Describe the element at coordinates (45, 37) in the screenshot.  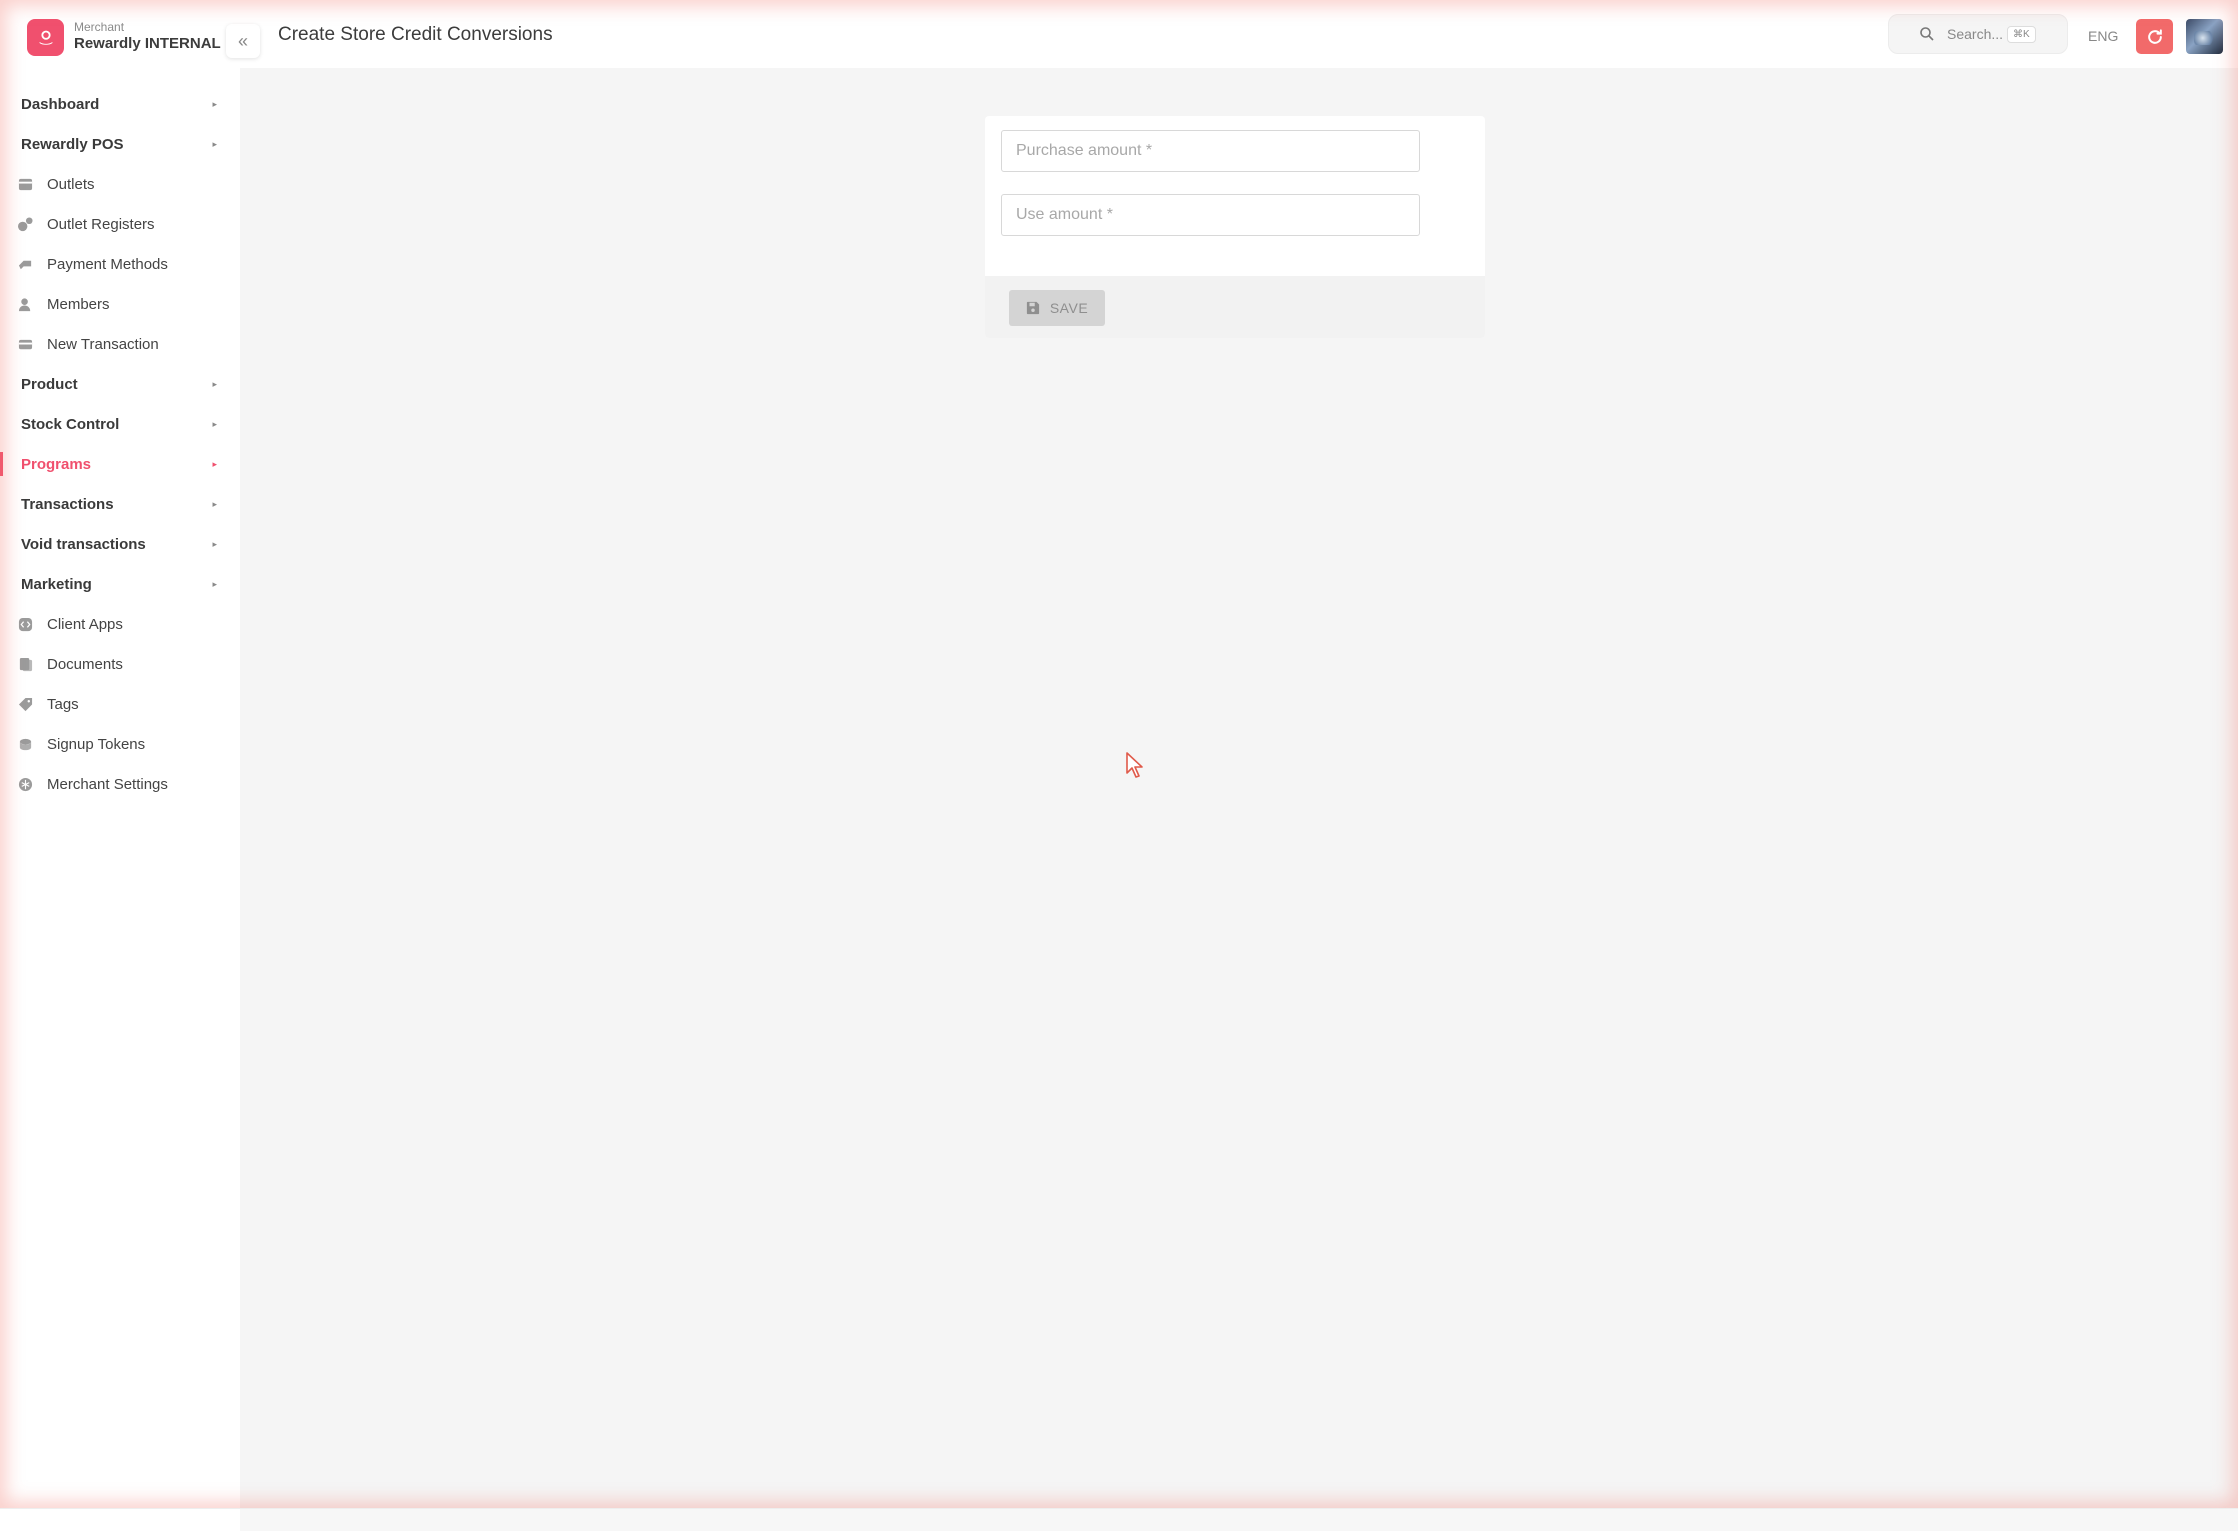
I see `rewardly-logo-icon` at that location.